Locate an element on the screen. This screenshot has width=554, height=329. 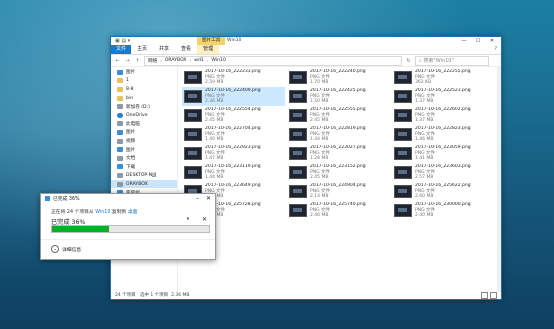
sidebar-item: ORAYBOX is located at coordinates (144, 184).